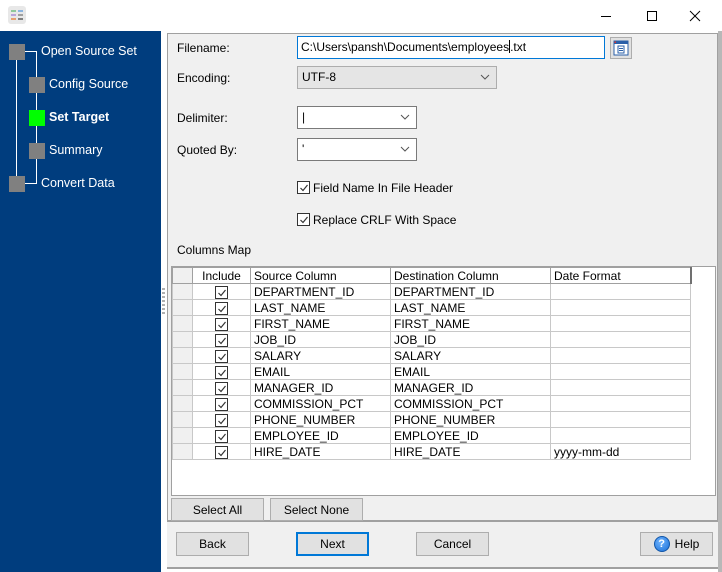  I want to click on step-summary: Summary, so click(75, 150).